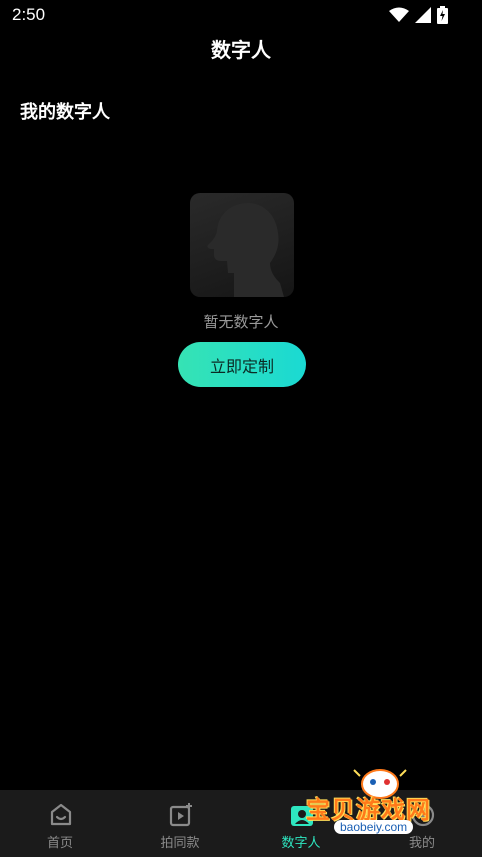 Image resolution: width=482 pixels, height=857 pixels. What do you see at coordinates (391, 809) in the screenshot?
I see `watermark: 宝贝游戏网 baobeiy.com` at bounding box center [391, 809].